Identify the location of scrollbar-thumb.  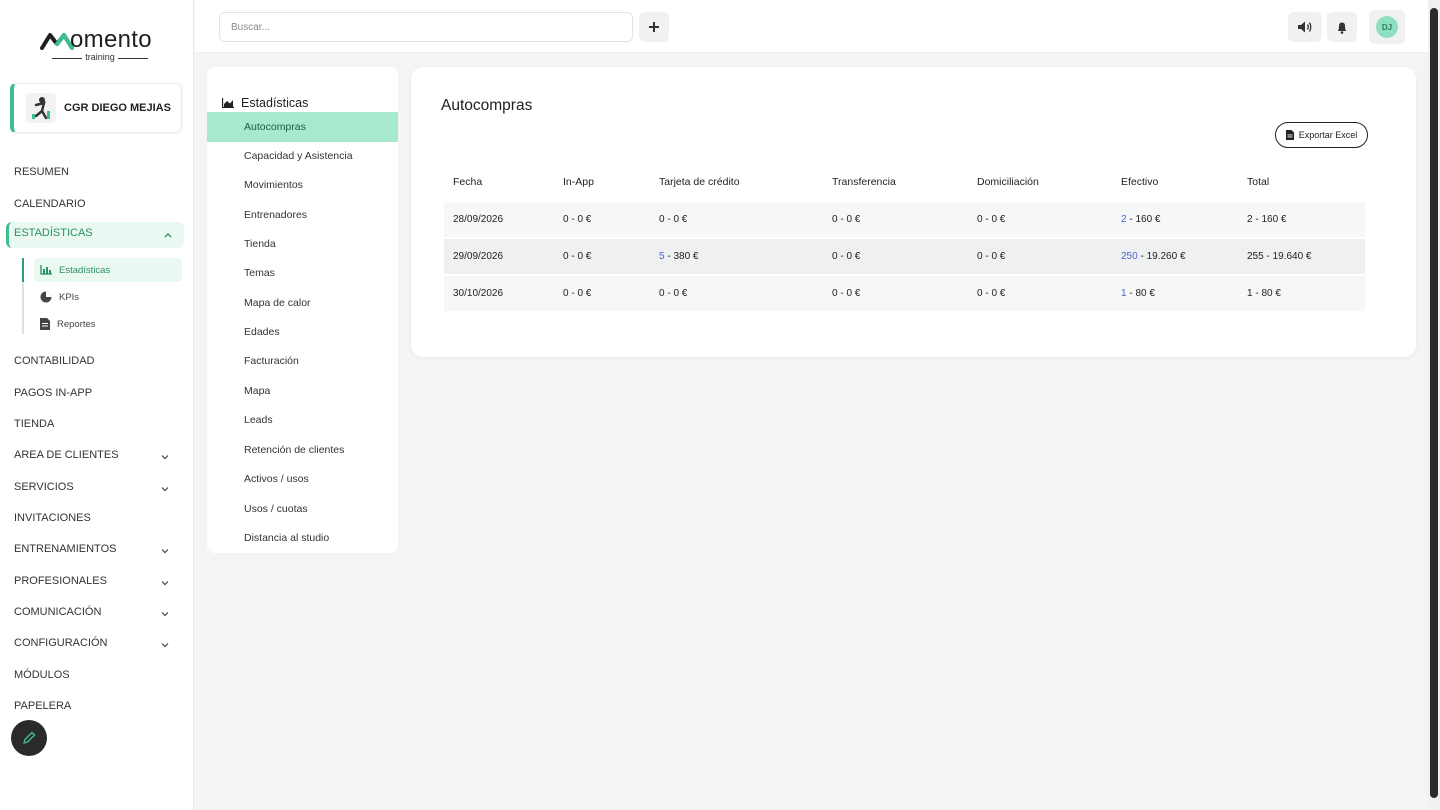
(1434, 403).